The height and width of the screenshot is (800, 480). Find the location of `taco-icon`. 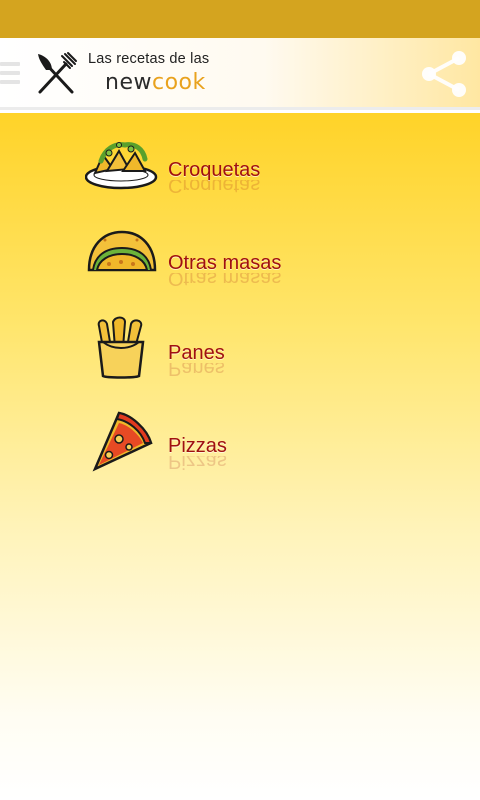

taco-icon is located at coordinates (122, 251).